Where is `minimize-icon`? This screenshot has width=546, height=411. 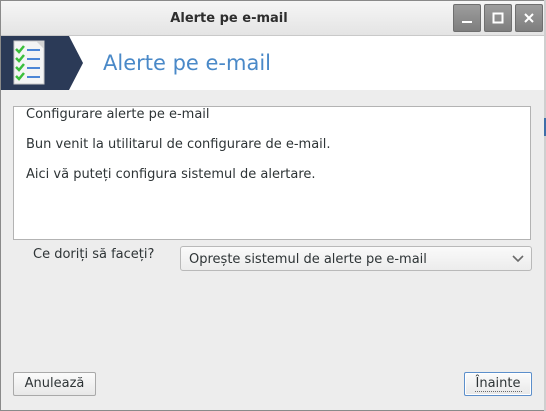 minimize-icon is located at coordinates (467, 22).